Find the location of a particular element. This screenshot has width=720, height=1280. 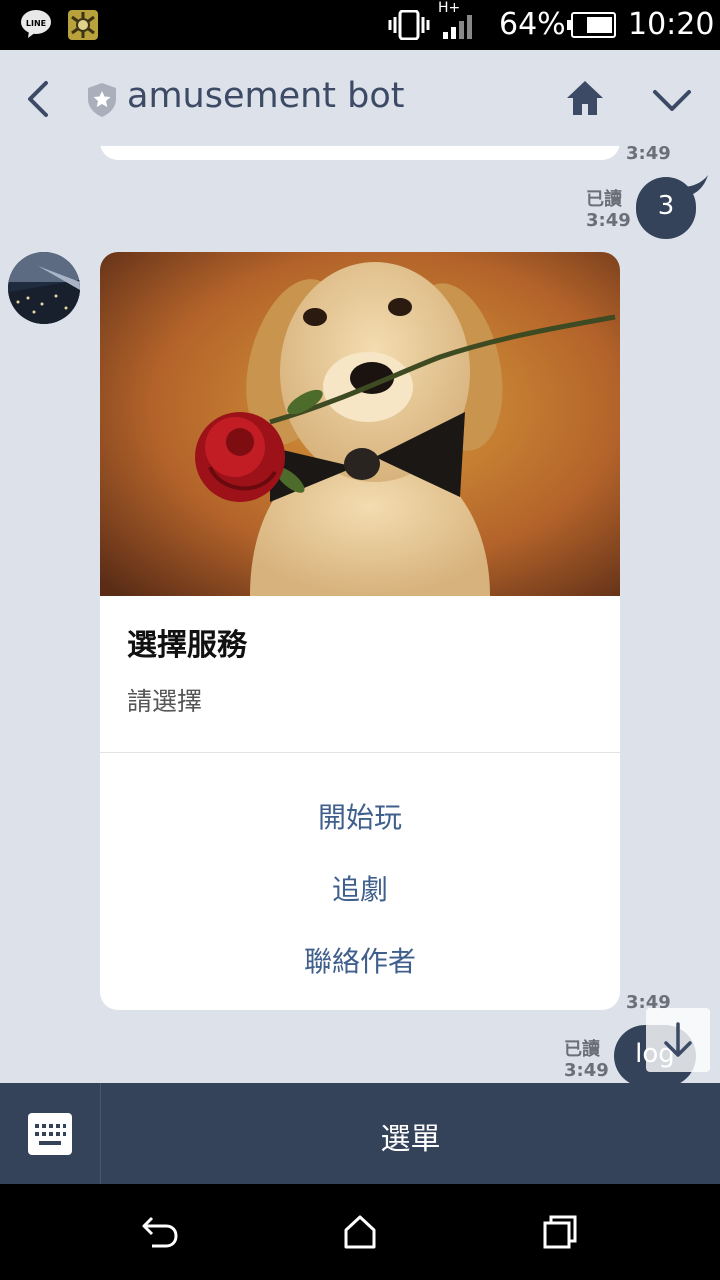

battery-percent: 64% is located at coordinates (532, 24).